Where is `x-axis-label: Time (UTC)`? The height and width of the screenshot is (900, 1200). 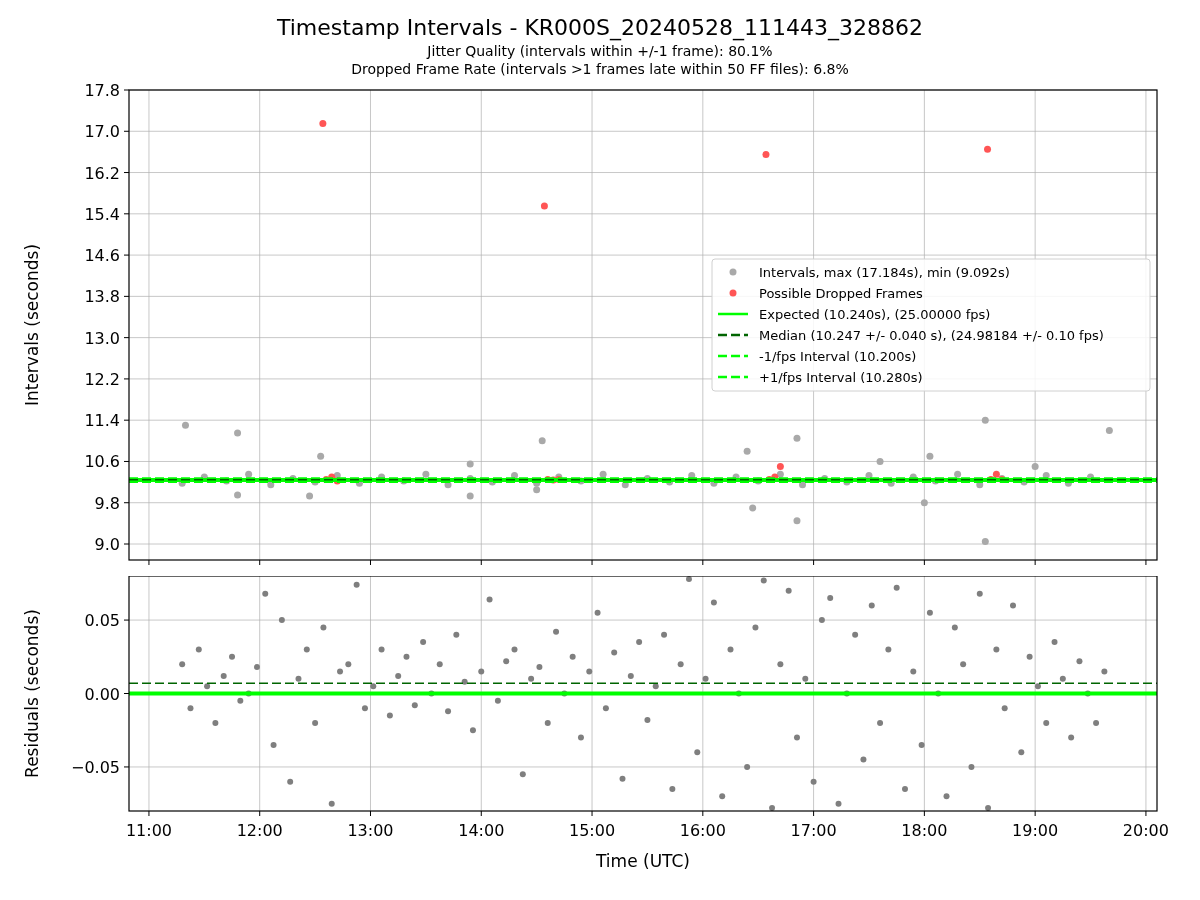
x-axis-label: Time (UTC) is located at coordinates (643, 861).